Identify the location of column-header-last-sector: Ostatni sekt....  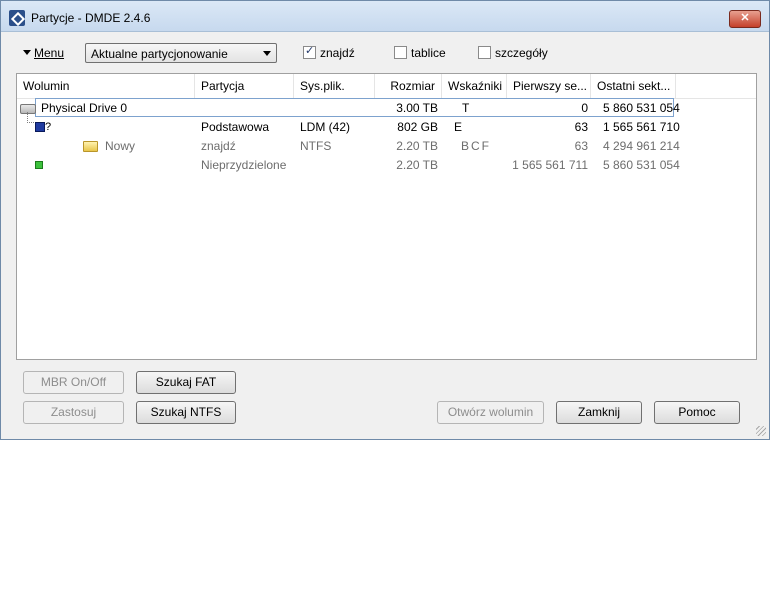
(633, 86).